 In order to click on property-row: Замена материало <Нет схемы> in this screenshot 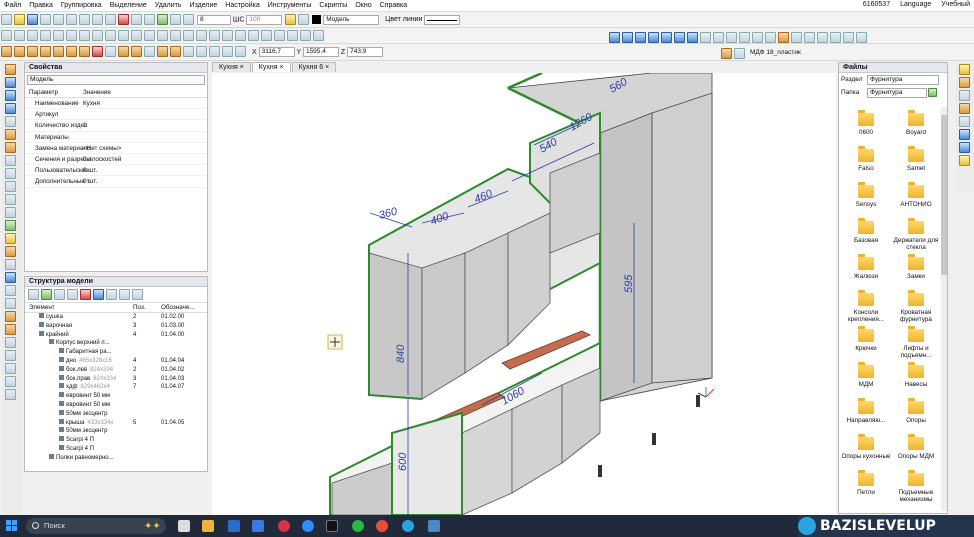, I will do `click(116, 148)`.